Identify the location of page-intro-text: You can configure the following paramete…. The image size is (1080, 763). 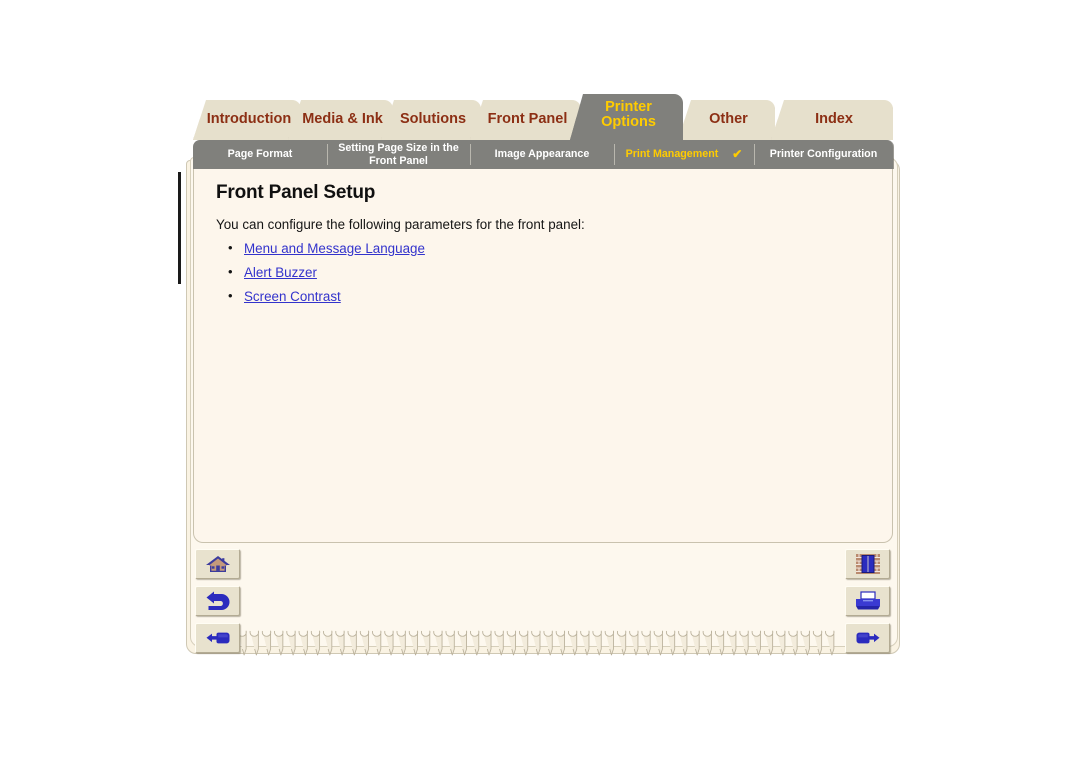
(400, 224).